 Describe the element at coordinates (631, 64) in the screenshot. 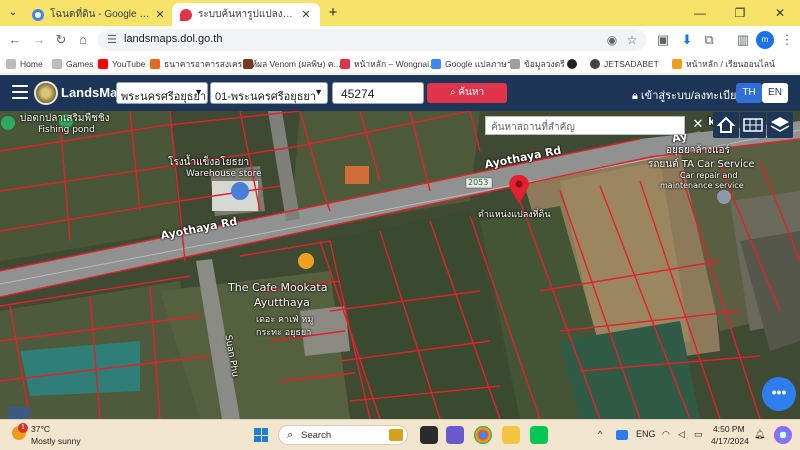

I see `bookmark-label: JETSADABET` at that location.